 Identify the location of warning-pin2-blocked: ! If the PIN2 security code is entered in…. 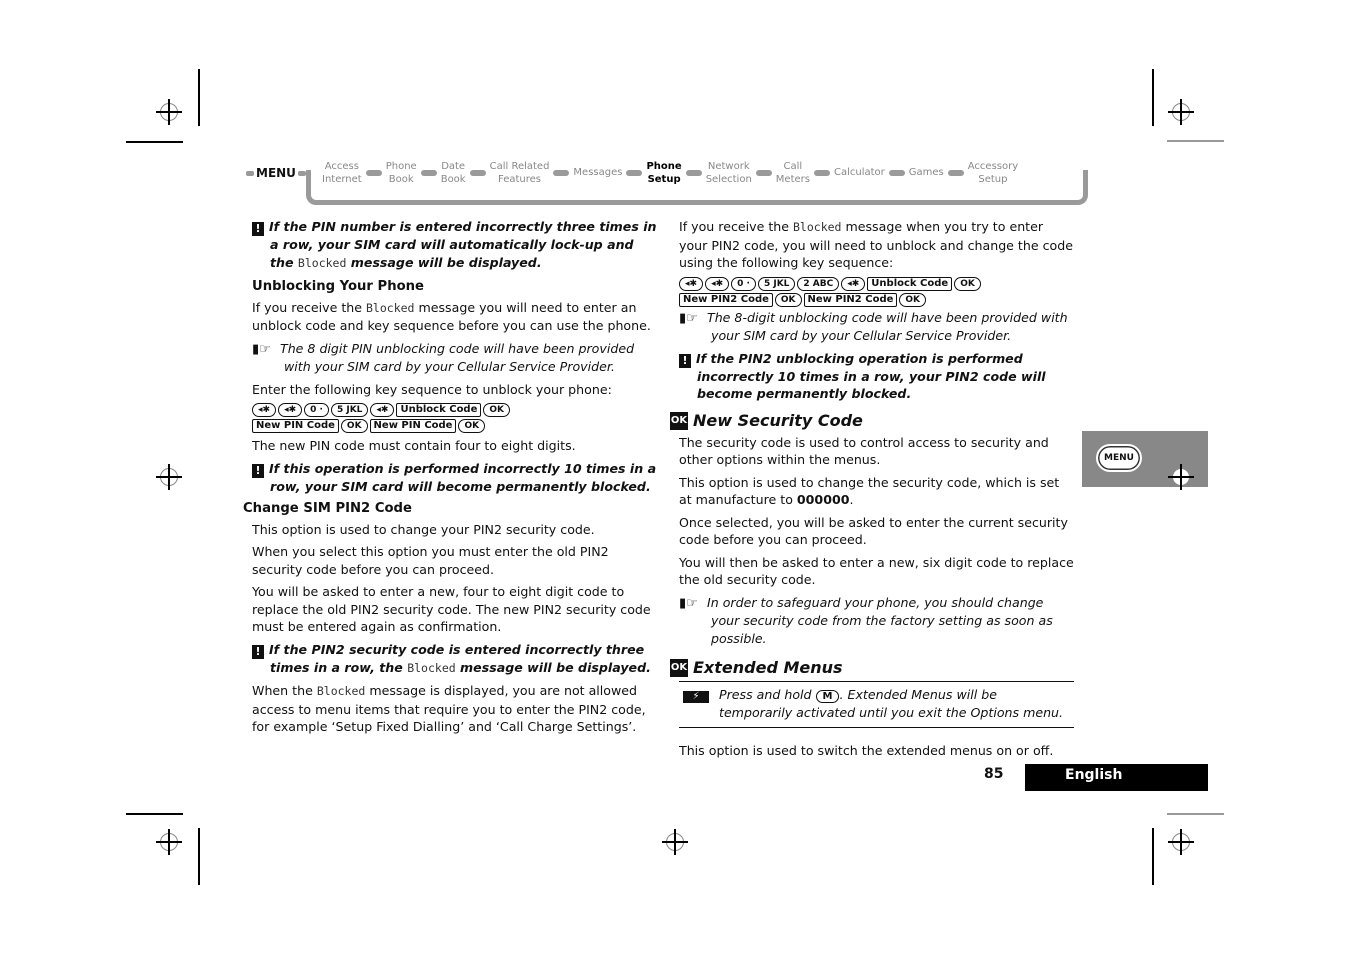
(454, 659).